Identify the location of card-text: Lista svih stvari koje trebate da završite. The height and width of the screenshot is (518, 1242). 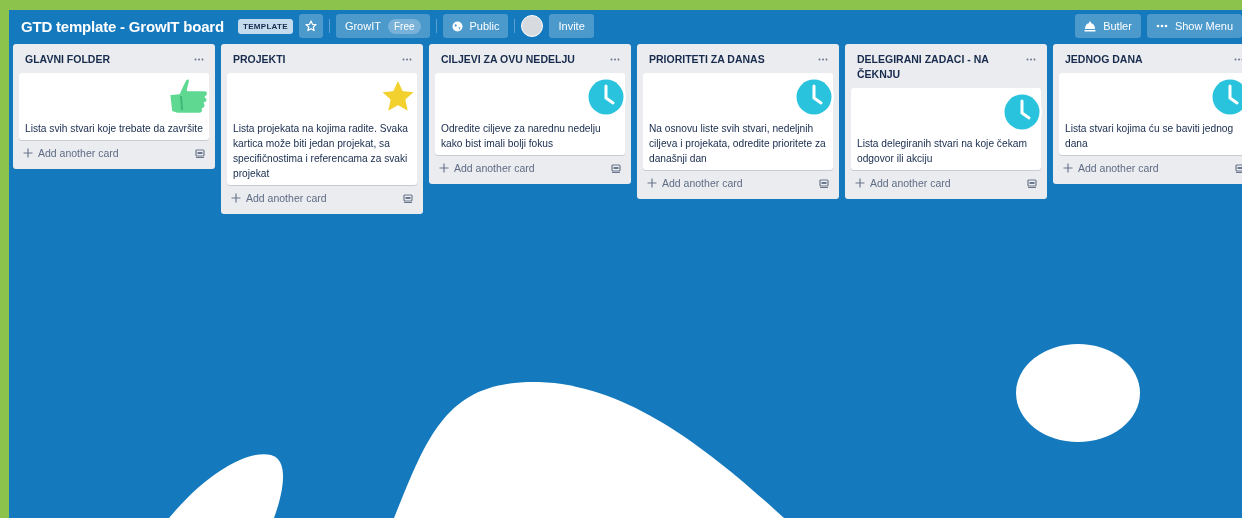
(114, 129).